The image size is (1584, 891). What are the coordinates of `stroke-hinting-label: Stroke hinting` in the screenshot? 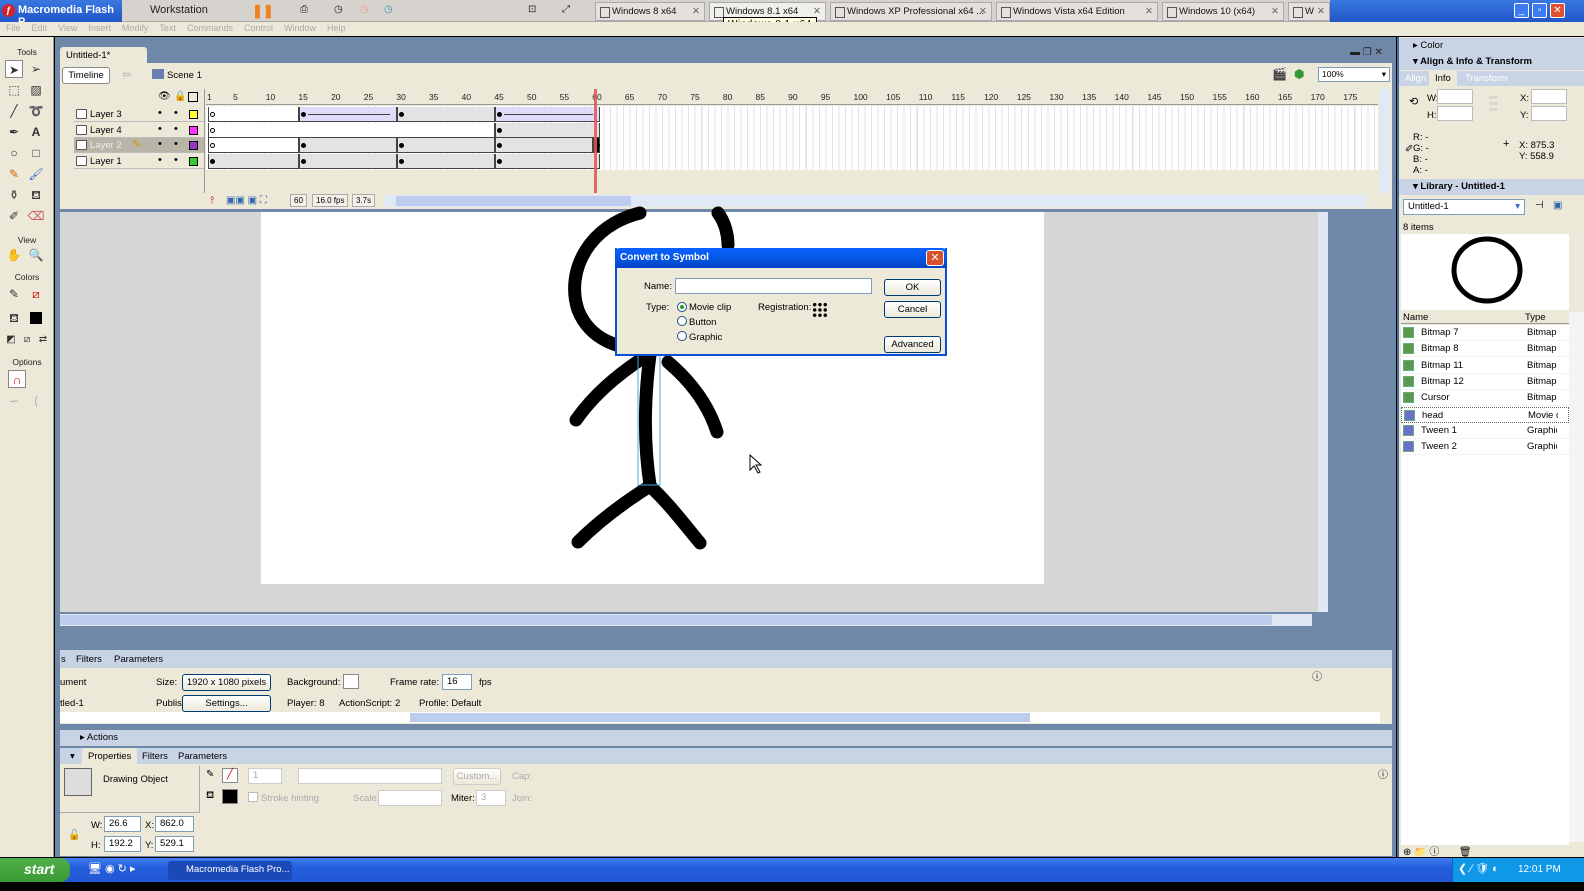 It's located at (290, 798).